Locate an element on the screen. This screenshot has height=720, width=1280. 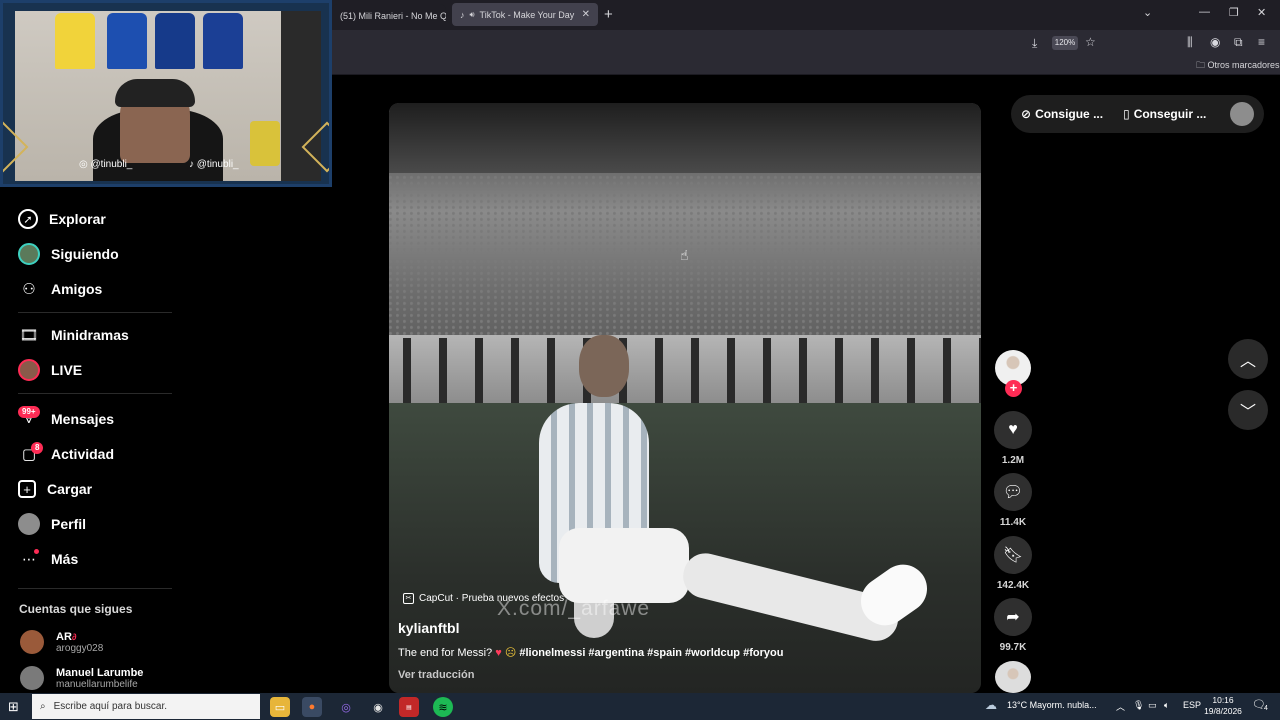
profile-avatar-icon is located at coordinates (29, 524).